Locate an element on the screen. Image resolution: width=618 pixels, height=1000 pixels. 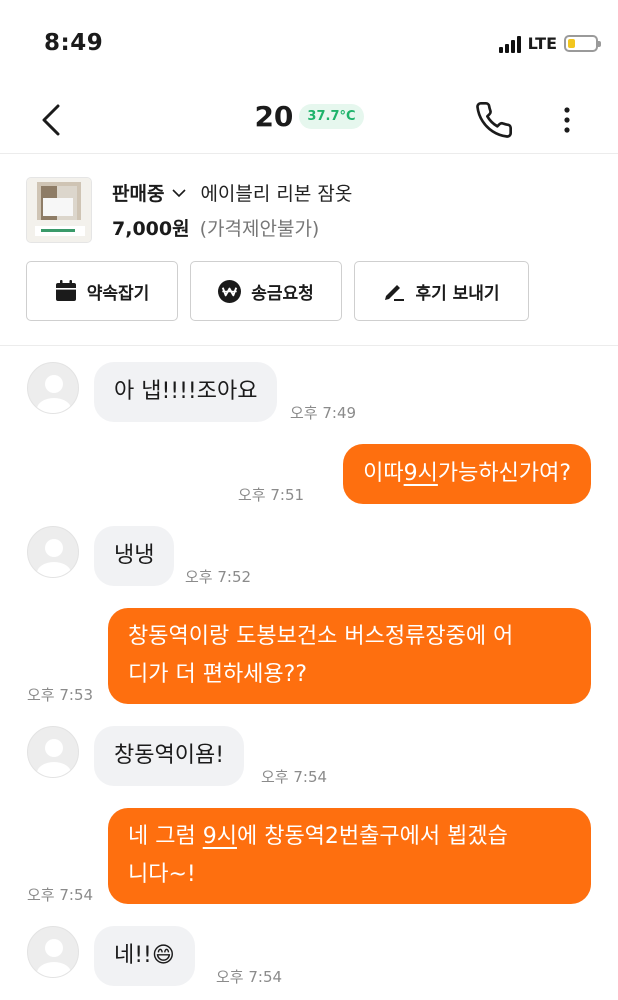
message-text: 네!! is located at coordinates (133, 955).